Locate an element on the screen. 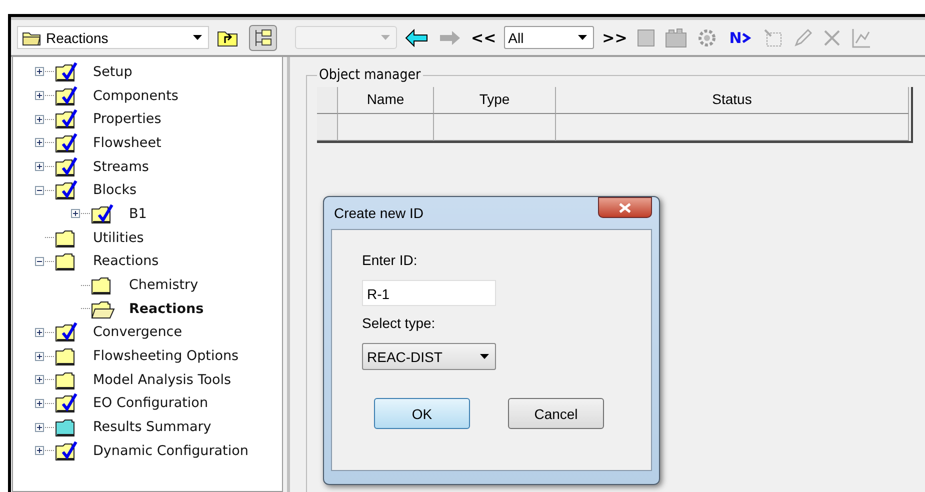 The height and width of the screenshot is (492, 925). column-header: Name is located at coordinates (386, 100).